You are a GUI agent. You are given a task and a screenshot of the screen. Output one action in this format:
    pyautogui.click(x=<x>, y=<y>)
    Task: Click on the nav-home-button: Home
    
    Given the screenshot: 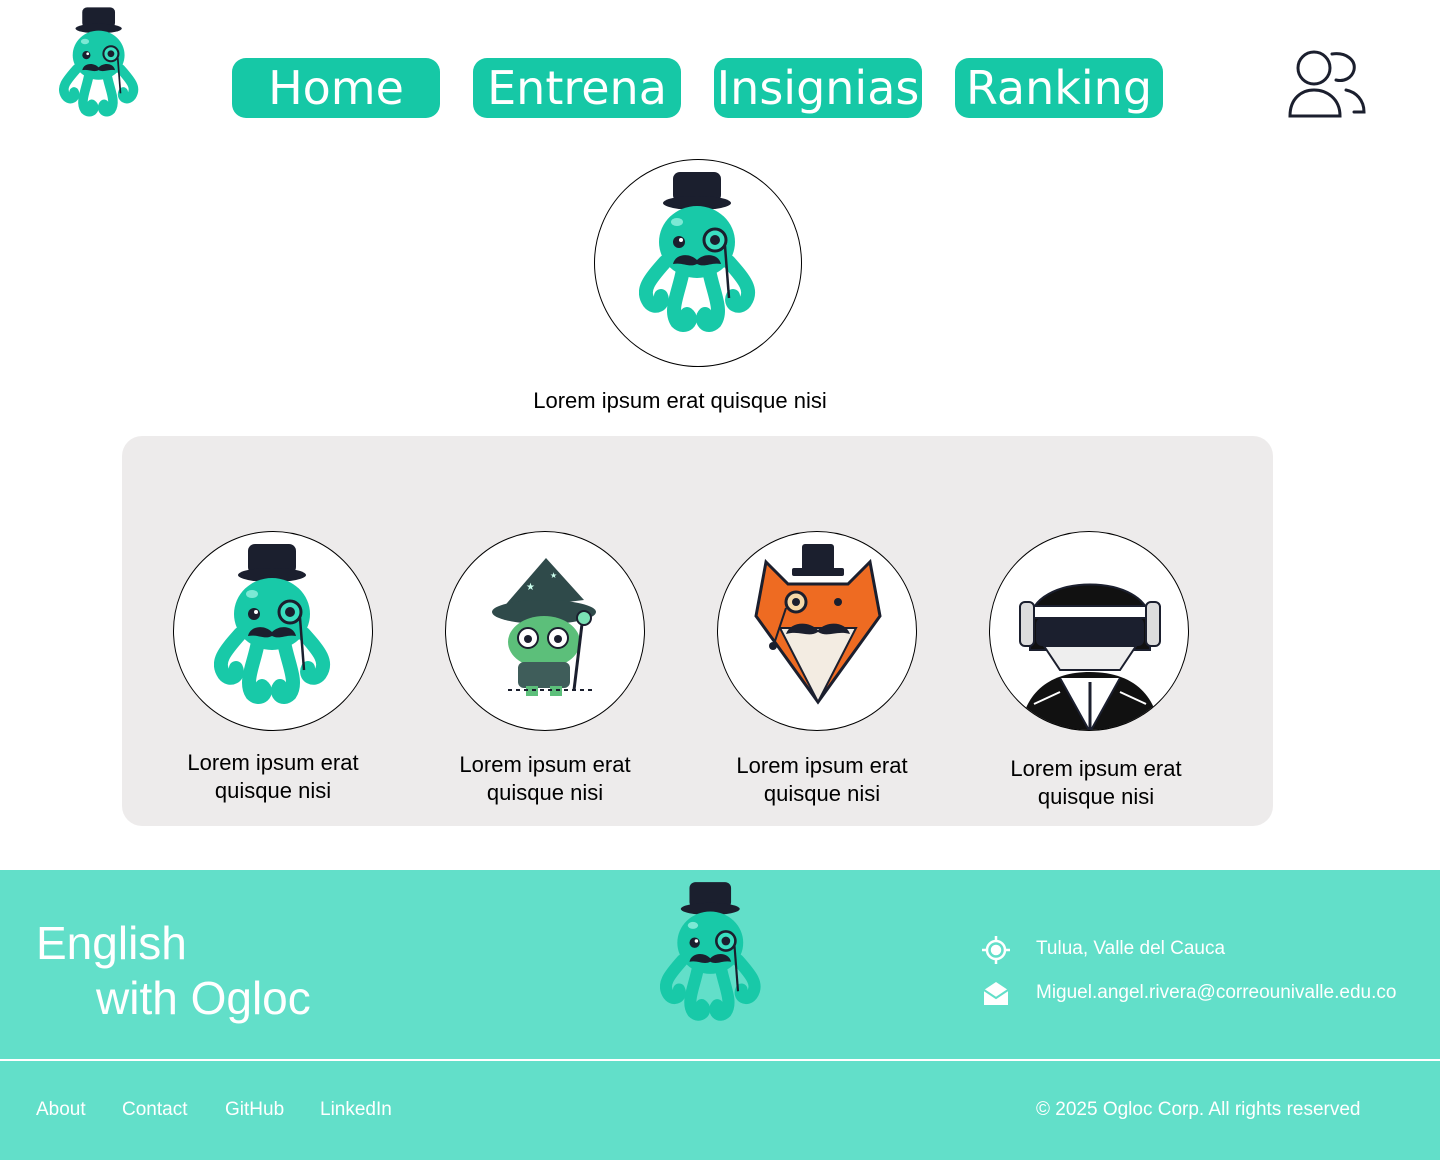 What is the action you would take?
    pyautogui.click(x=336, y=88)
    